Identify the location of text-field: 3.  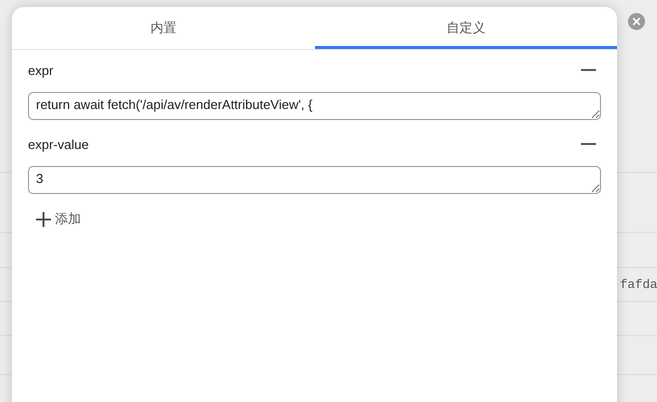
(314, 180).